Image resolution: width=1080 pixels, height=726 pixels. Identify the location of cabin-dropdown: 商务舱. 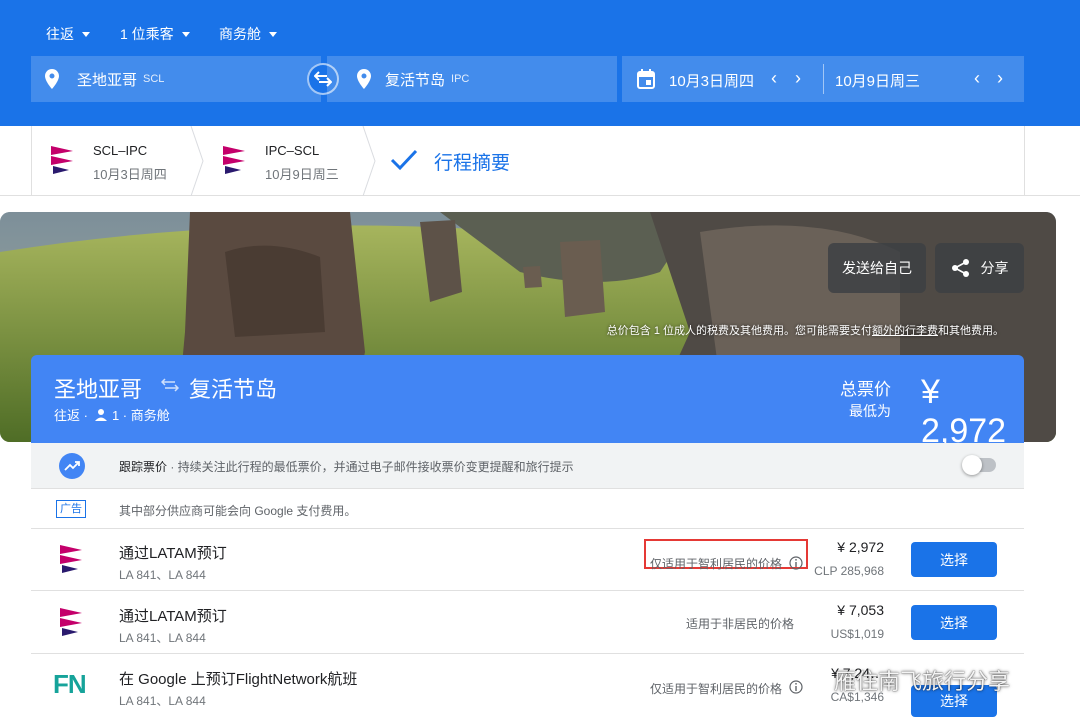
(248, 34).